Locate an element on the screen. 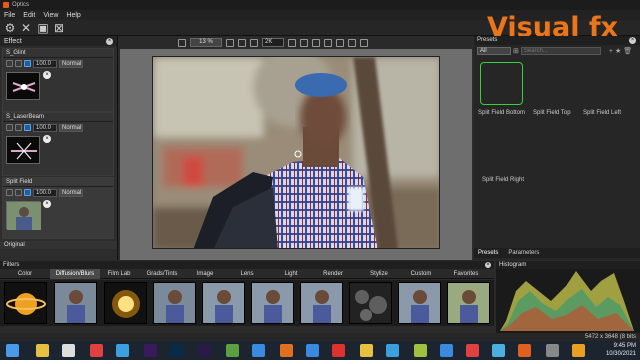 This screenshot has height=360, width=640. layer-laserbeam: S_LaserBeam 100.0 Normal × is located at coordinates (58, 144).